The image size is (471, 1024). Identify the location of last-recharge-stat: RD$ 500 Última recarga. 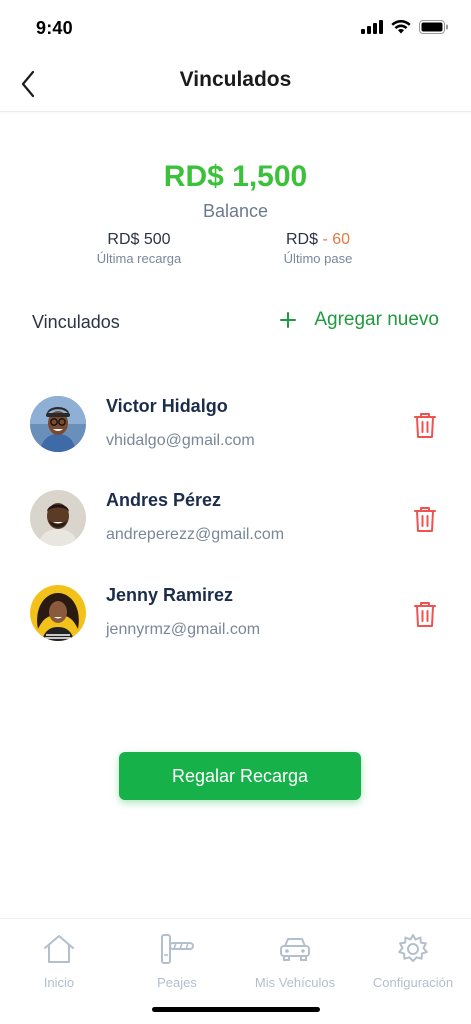
(139, 248).